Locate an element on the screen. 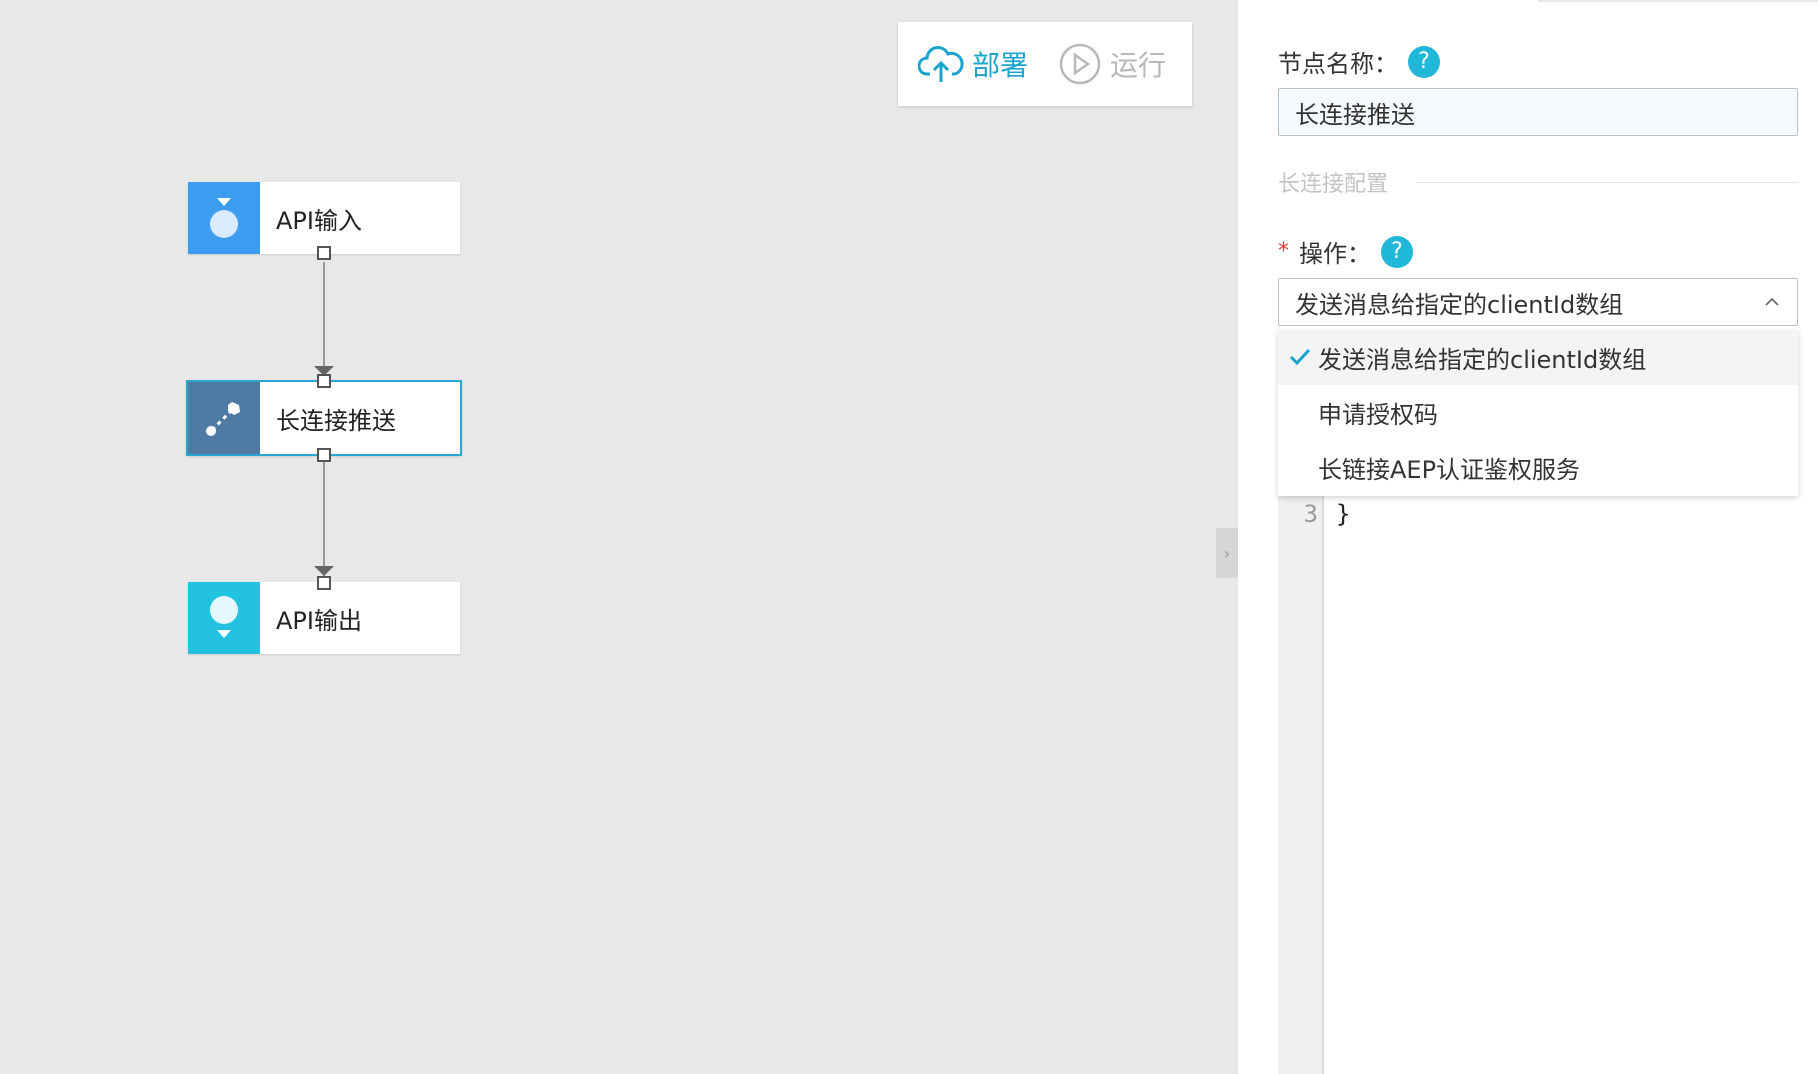  node-label: API输入 is located at coordinates (319, 220).